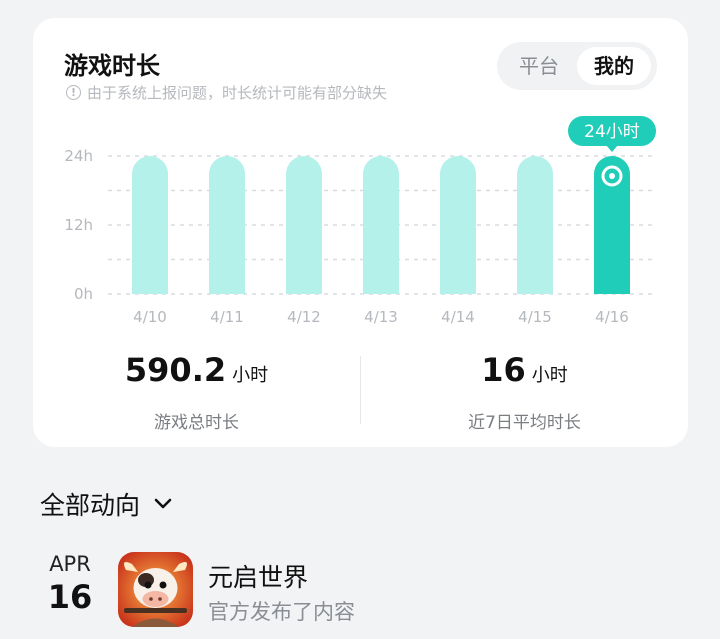  I want to click on average-hours-unit: 小时, so click(549, 375).